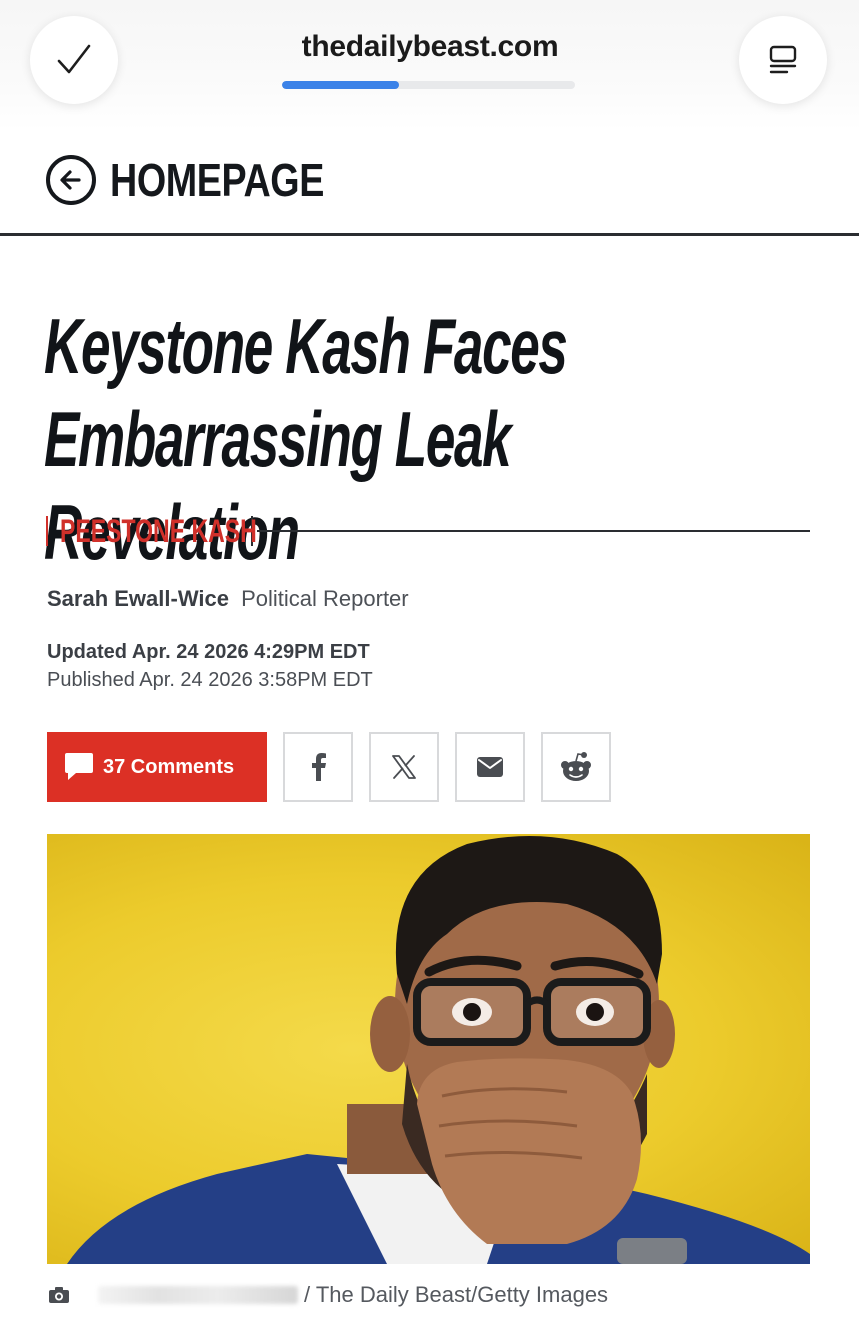  Describe the element at coordinates (138, 598) in the screenshot. I see `author-name: Sarah Ewall-Wice` at that location.